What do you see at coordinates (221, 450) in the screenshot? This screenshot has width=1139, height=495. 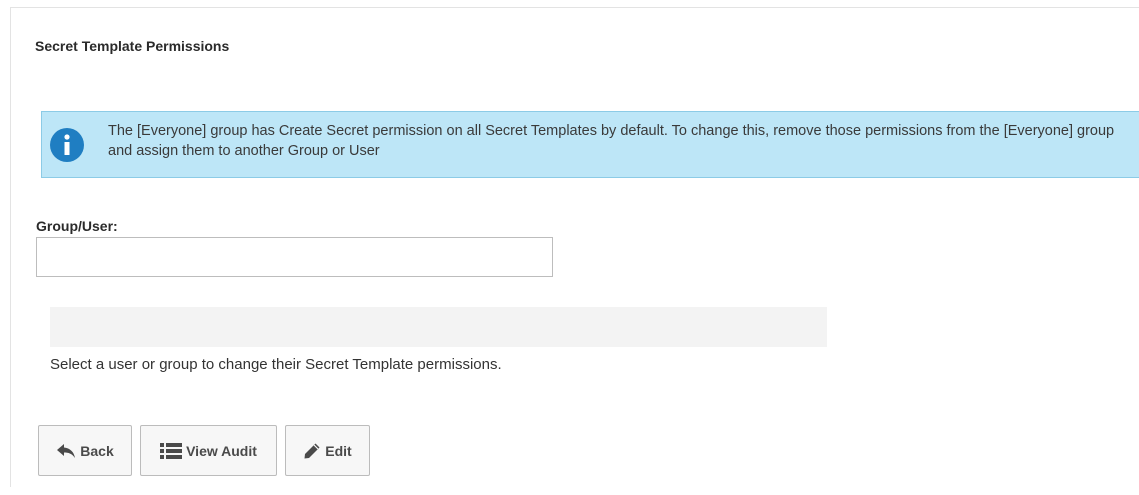 I see `view-audit-button-label: View Audit` at bounding box center [221, 450].